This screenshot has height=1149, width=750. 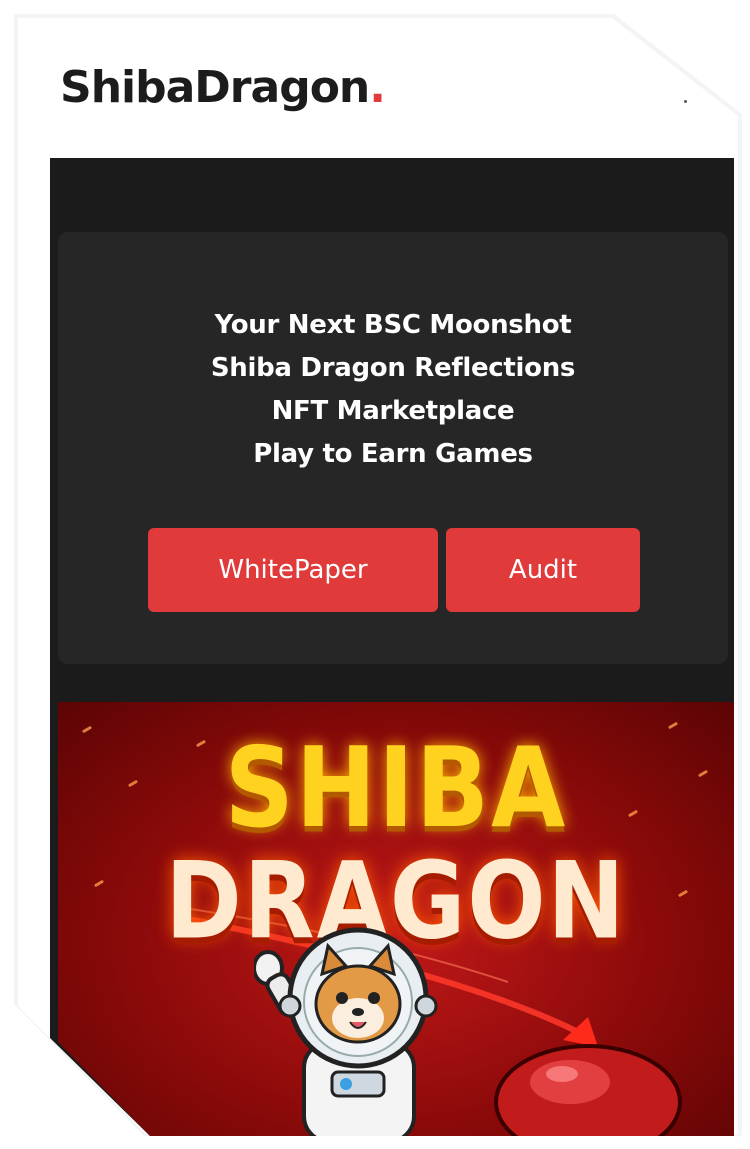 What do you see at coordinates (588, 1090) in the screenshot?
I see `rocket-ship-icon` at bounding box center [588, 1090].